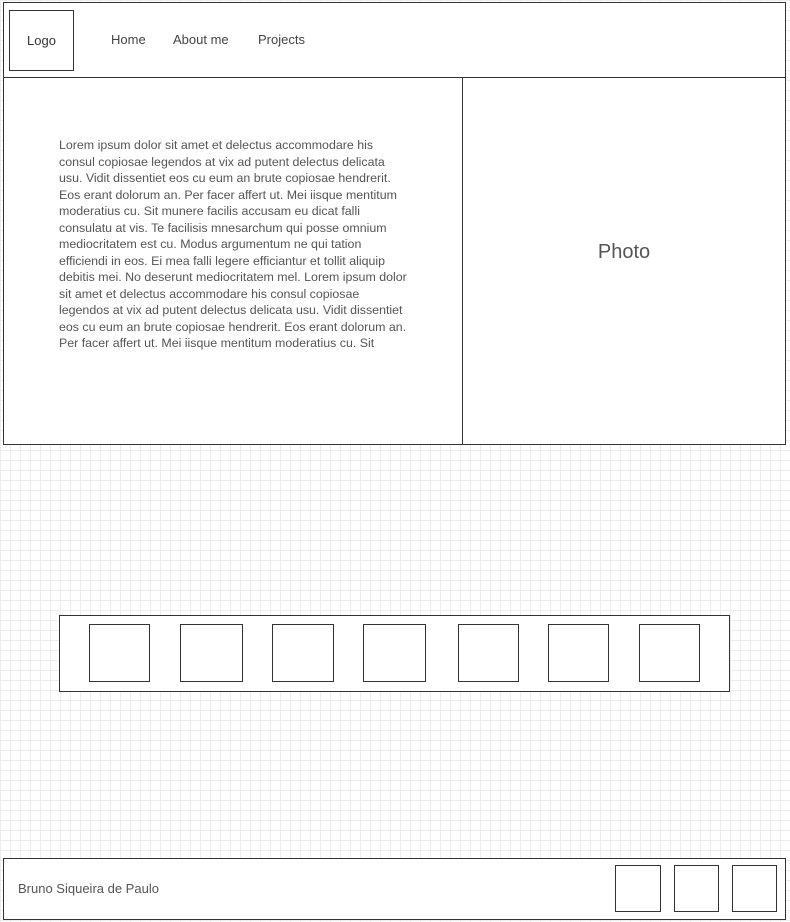 Image resolution: width=790 pixels, height=922 pixels. I want to click on photo-label: Photo, so click(624, 251).